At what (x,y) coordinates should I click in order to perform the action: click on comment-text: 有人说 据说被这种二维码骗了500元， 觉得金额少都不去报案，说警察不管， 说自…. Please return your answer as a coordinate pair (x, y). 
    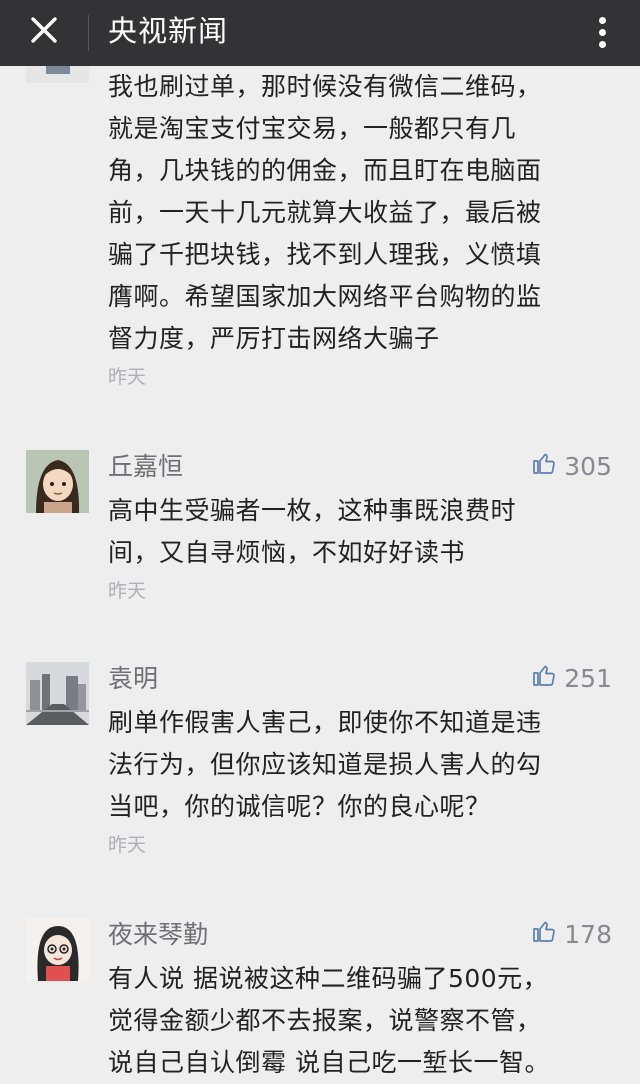
    Looking at the image, I should click on (329, 1020).